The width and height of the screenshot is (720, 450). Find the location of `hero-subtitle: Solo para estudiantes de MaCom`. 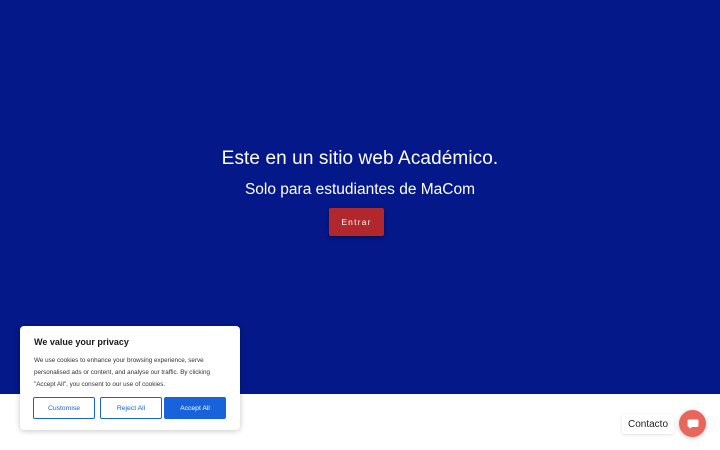

hero-subtitle: Solo para estudiantes de MaCom is located at coordinates (360, 189).